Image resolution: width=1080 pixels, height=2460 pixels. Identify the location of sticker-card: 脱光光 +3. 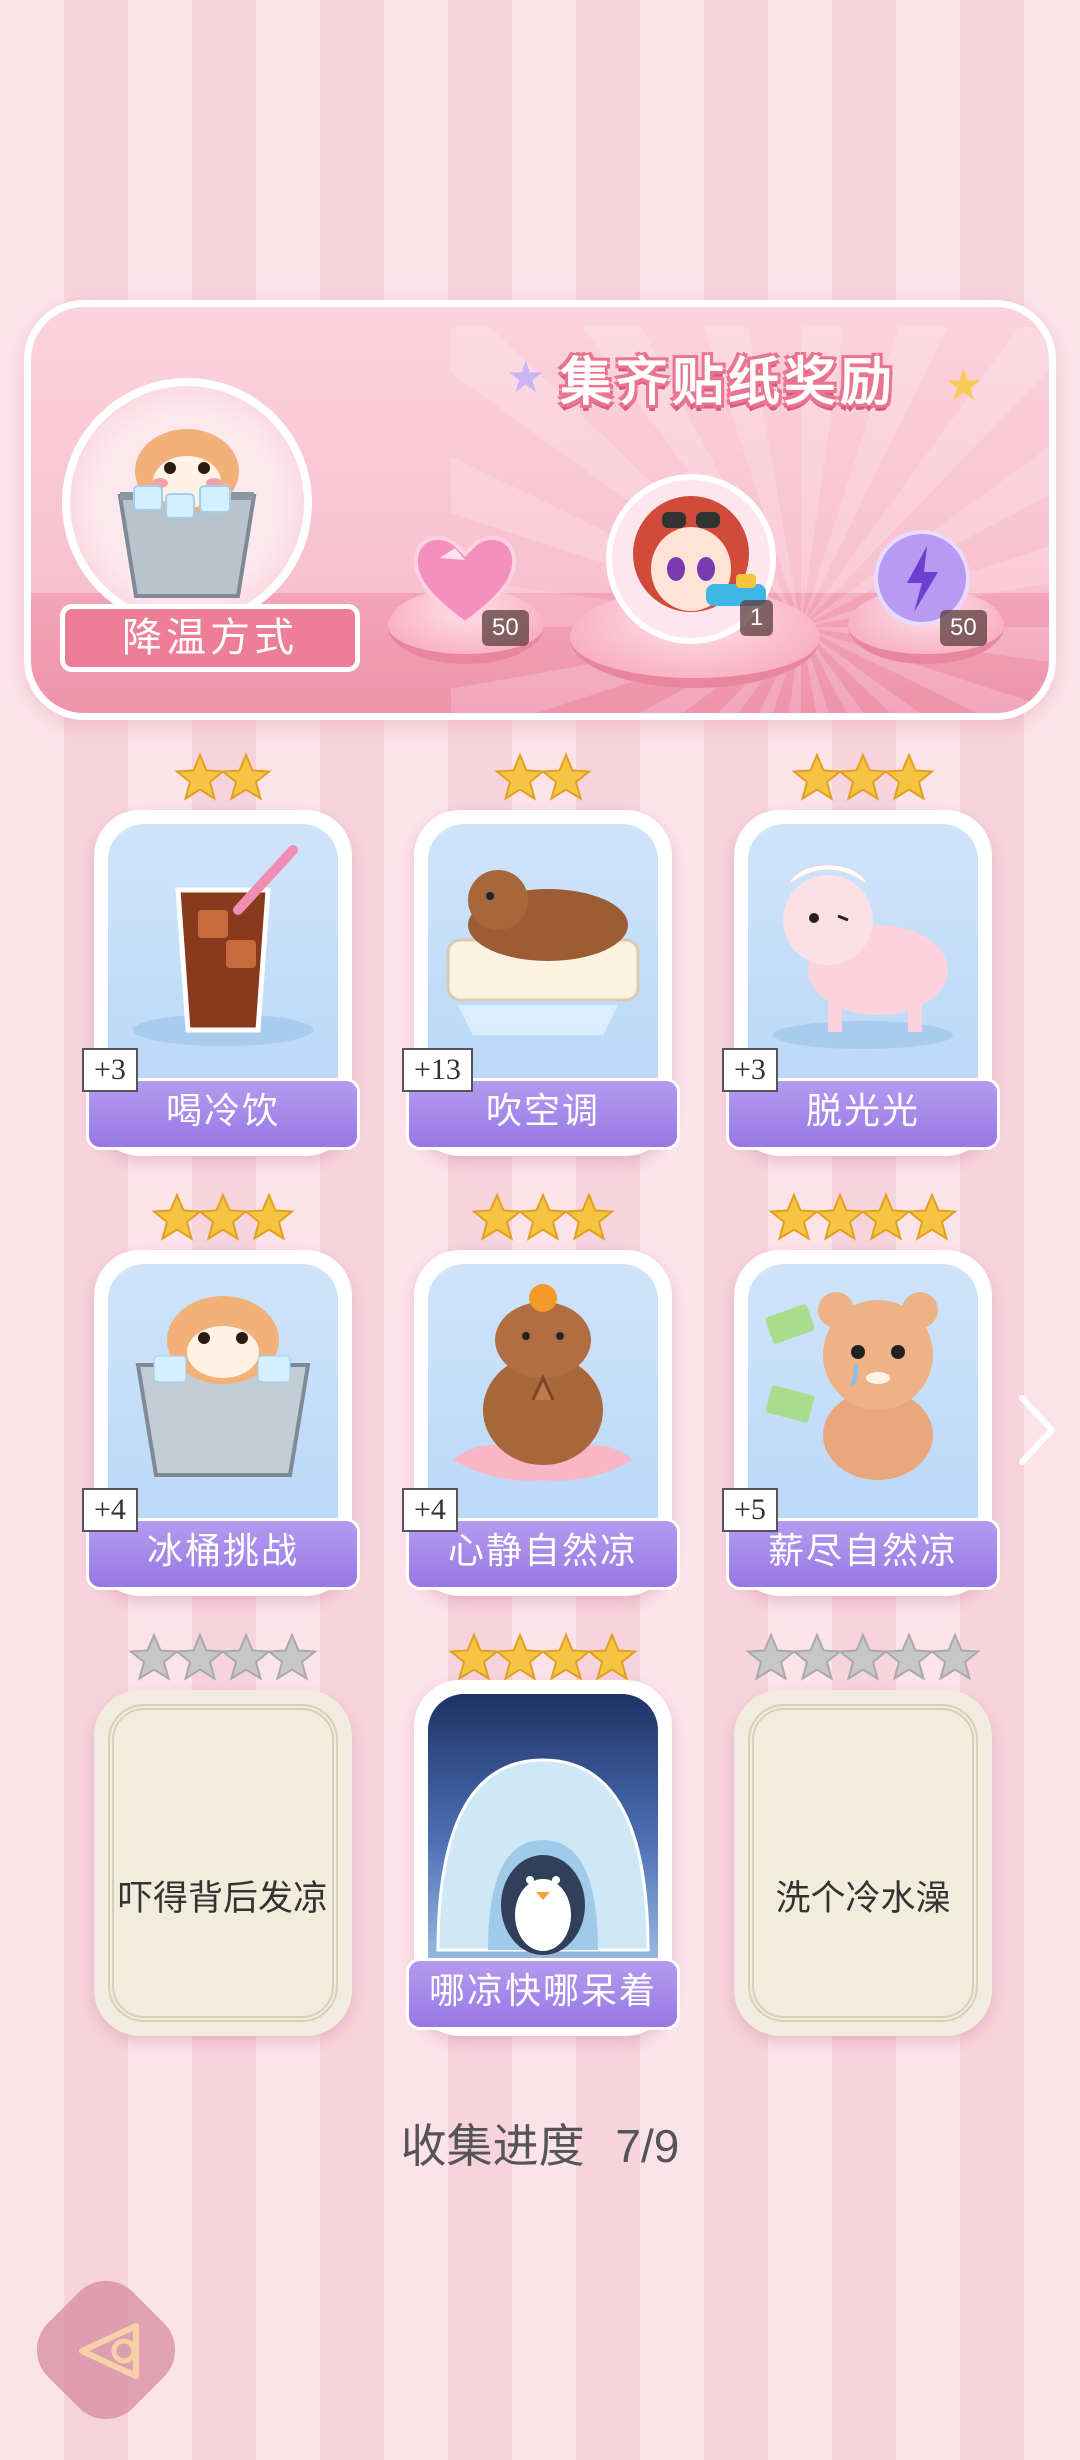
(861, 983).